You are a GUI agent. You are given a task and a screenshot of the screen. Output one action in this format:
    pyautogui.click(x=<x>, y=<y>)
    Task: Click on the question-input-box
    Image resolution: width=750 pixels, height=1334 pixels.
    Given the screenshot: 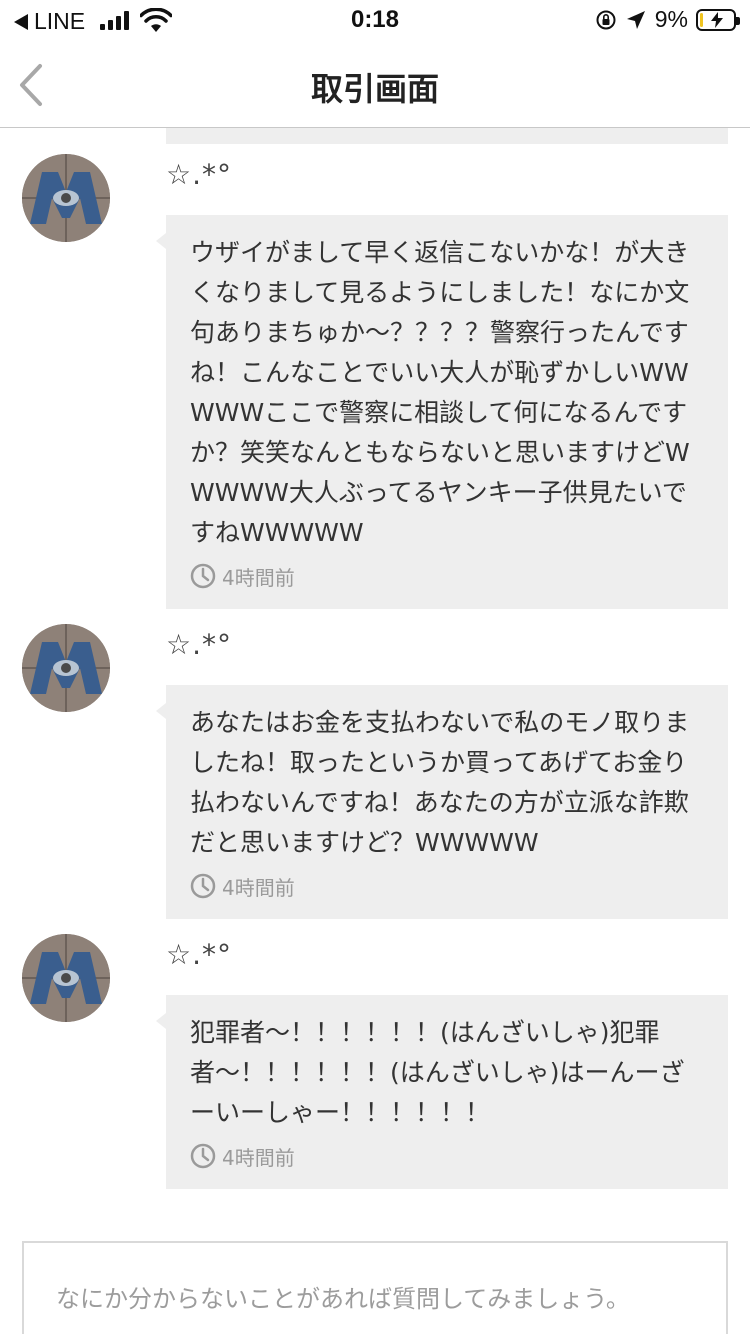 What is the action you would take?
    pyautogui.click(x=375, y=1287)
    